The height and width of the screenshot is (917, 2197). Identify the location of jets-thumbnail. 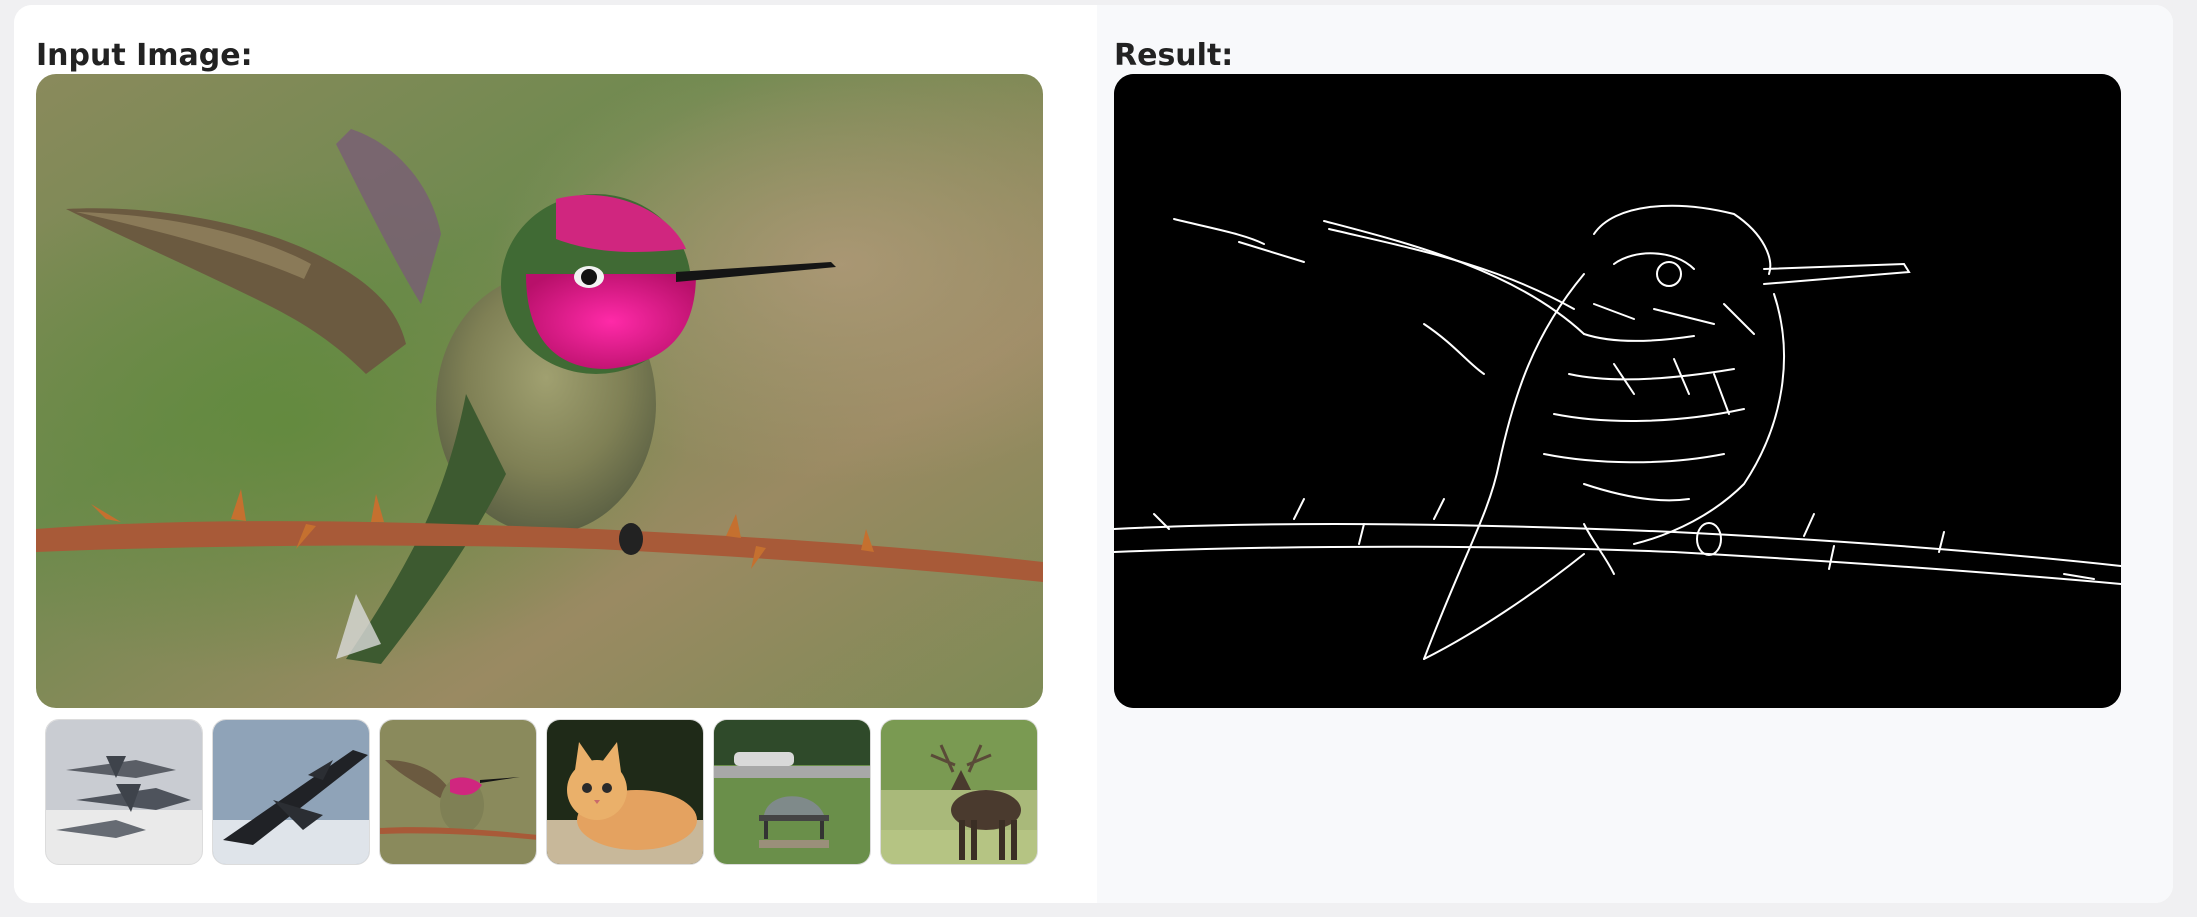
(124, 792).